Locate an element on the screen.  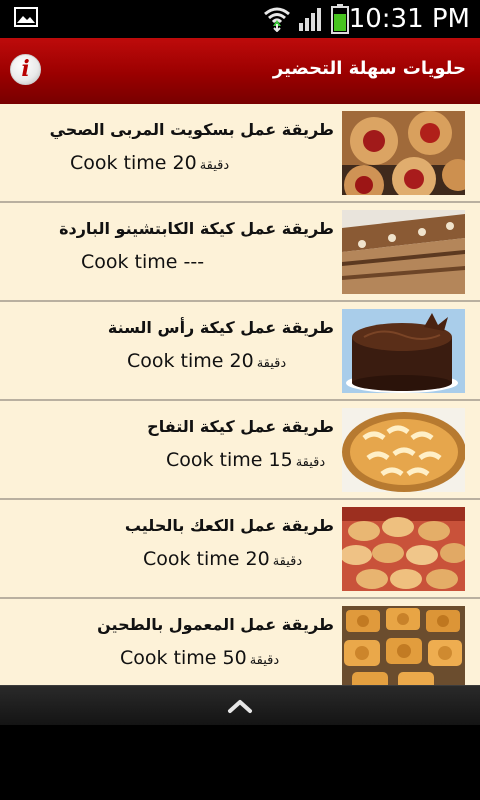
battery-icon is located at coordinates (340, 19).